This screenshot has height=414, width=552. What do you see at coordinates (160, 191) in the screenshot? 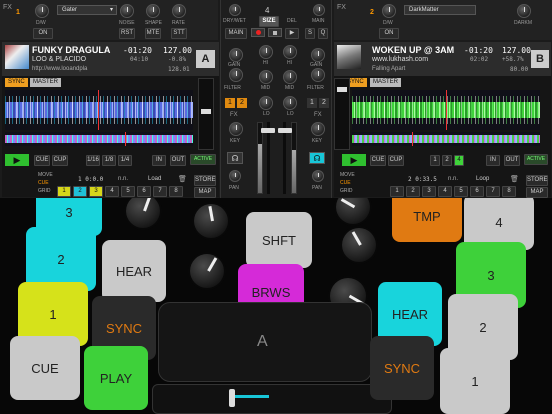
I see `hotcue-a-7: 7` at bounding box center [160, 191].